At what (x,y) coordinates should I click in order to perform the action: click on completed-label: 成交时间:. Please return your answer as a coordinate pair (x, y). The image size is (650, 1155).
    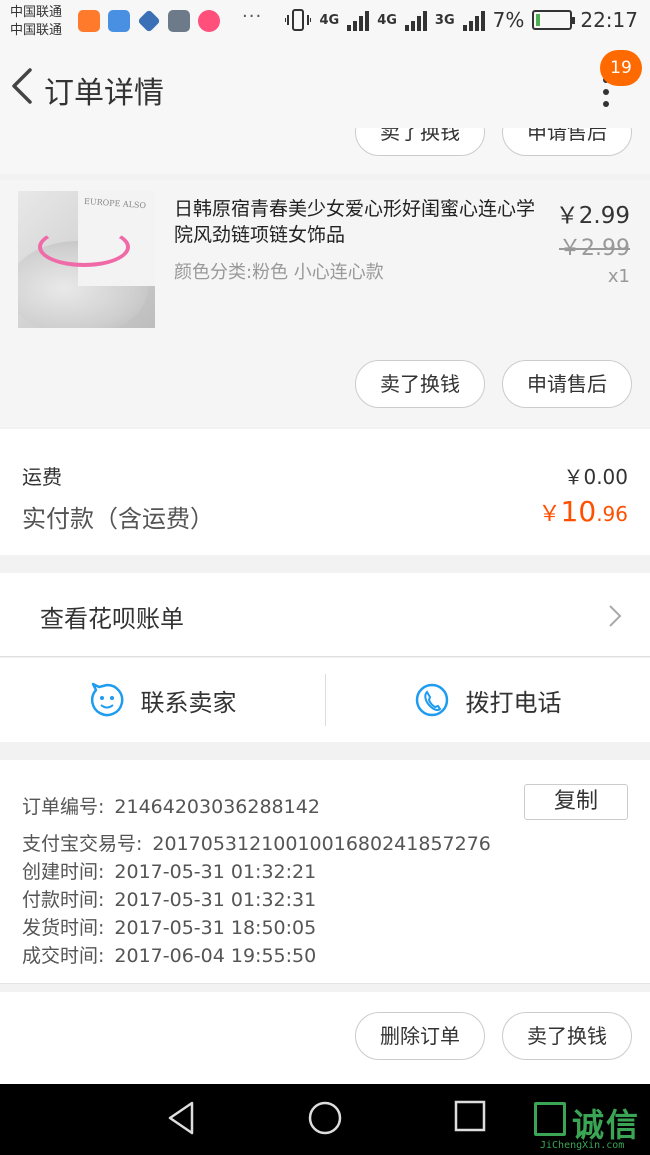
    Looking at the image, I should click on (63, 956).